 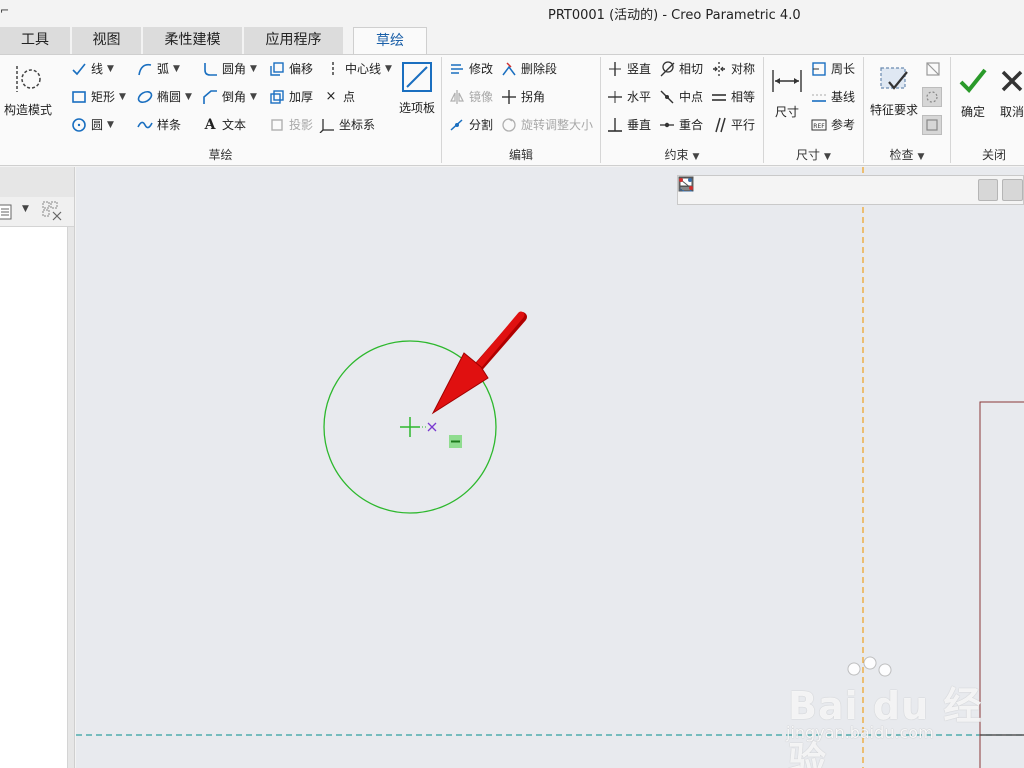 What do you see at coordinates (210, 125) in the screenshot?
I see `text-icon: A` at bounding box center [210, 125].